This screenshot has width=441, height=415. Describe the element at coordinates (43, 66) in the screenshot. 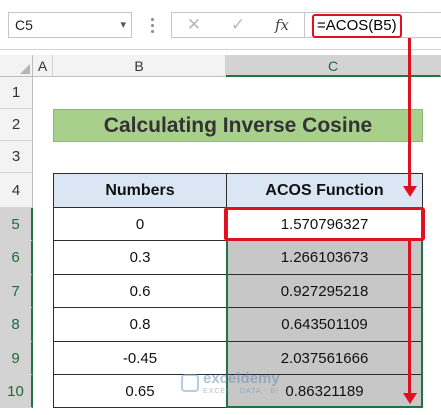

I see `column-header-a: A` at that location.